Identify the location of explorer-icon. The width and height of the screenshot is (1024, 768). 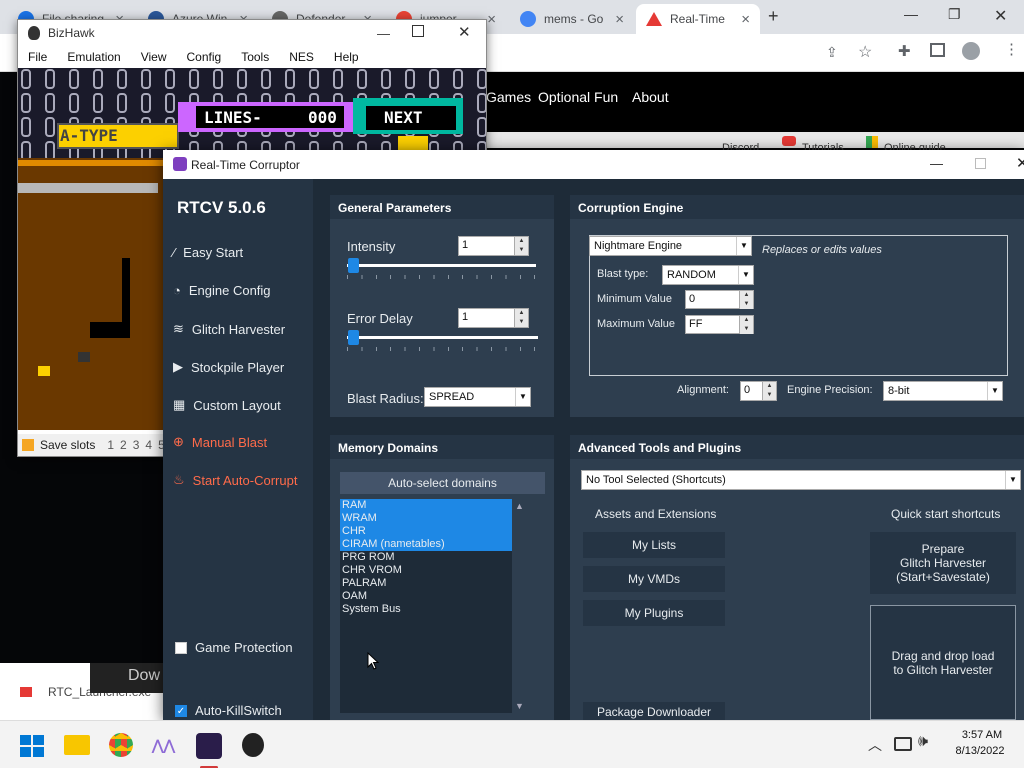
(77, 745).